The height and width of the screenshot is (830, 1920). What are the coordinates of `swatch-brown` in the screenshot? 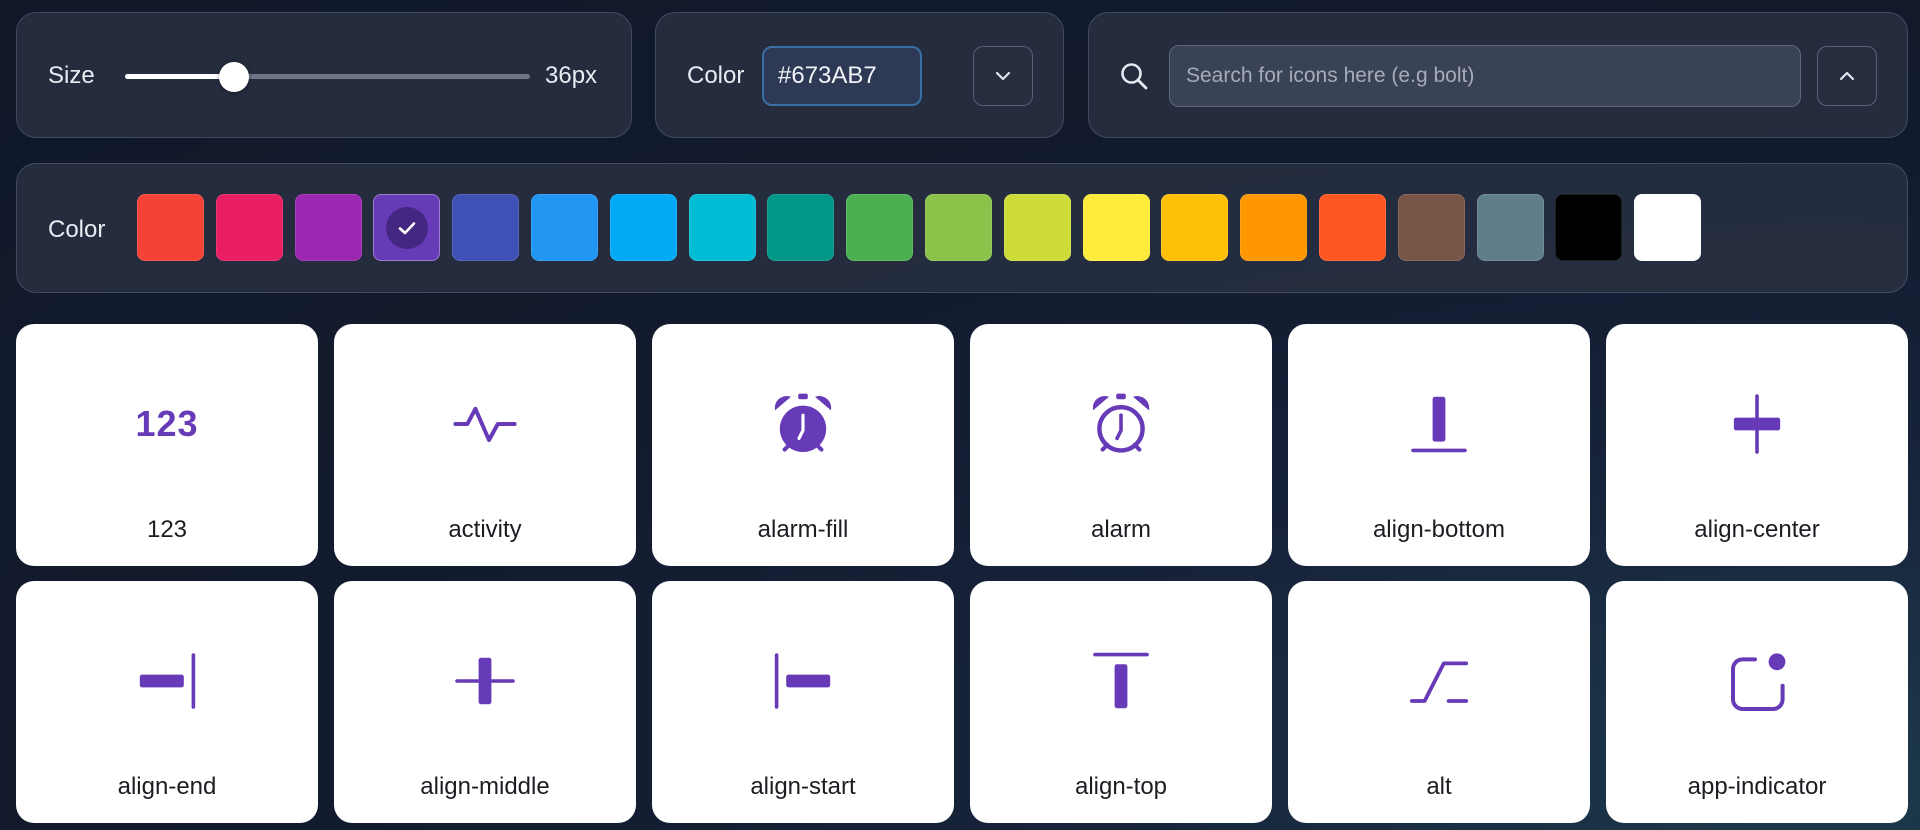 It's located at (1431, 227).